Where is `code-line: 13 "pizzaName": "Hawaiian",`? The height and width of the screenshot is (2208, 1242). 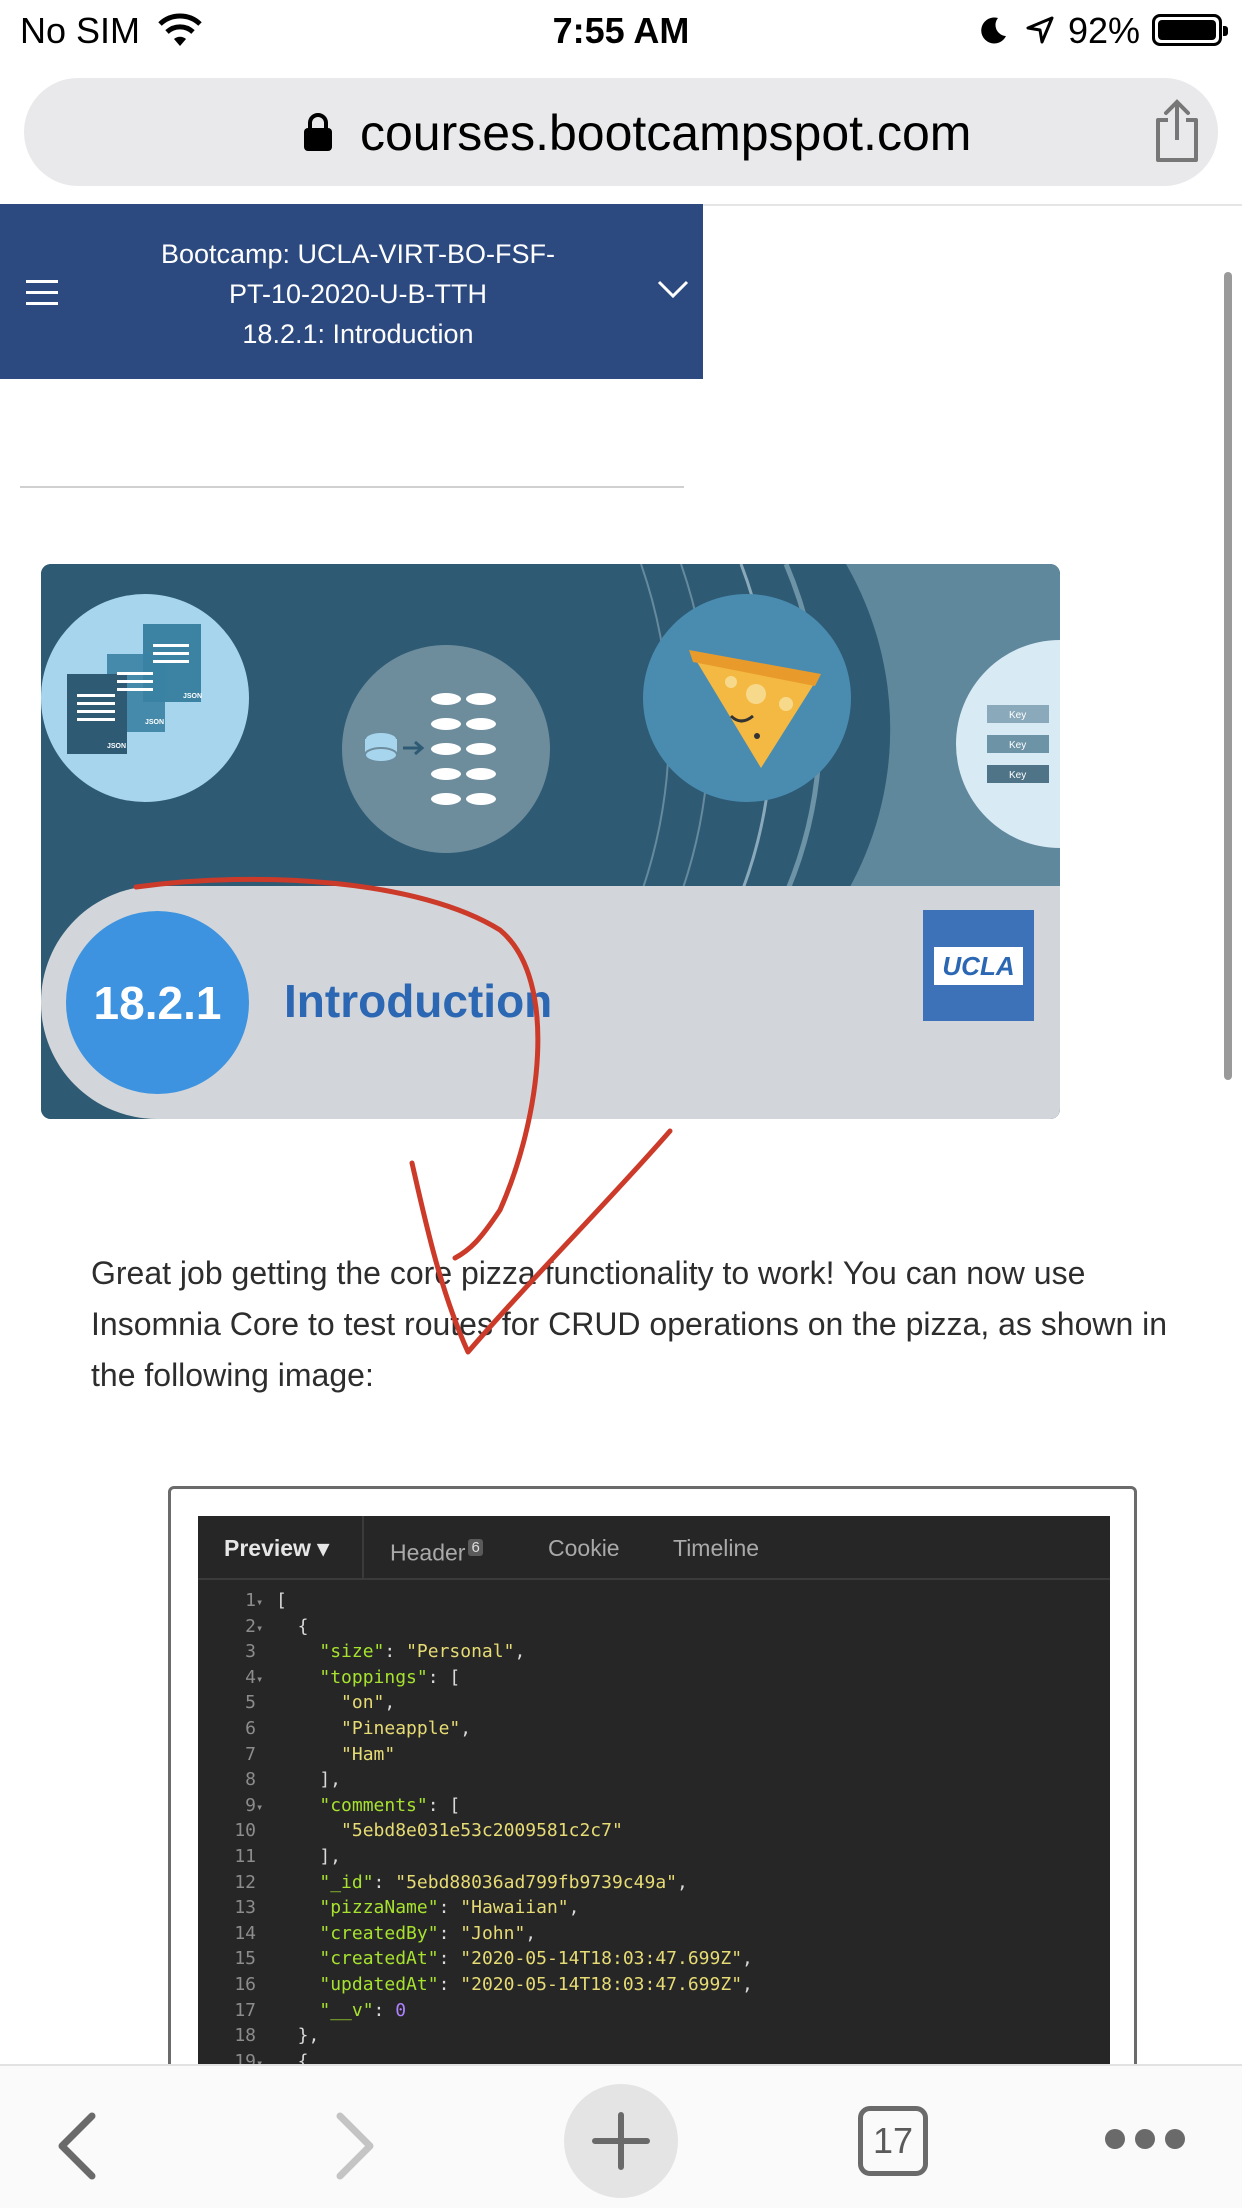 code-line: 13 "pizzaName": "Hawaiian", is located at coordinates (407, 1908).